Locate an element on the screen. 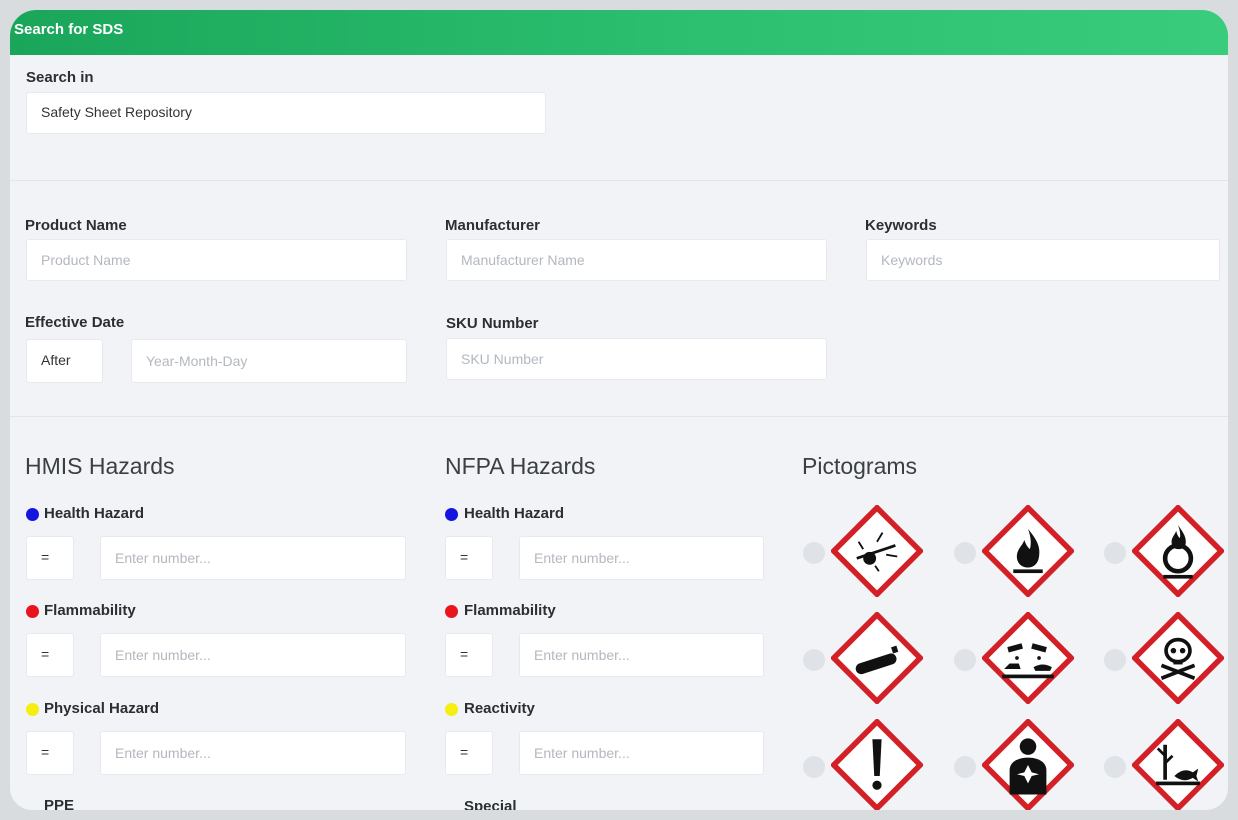 The image size is (1238, 820). pictogram-radio-health-hazard is located at coordinates (965, 767).